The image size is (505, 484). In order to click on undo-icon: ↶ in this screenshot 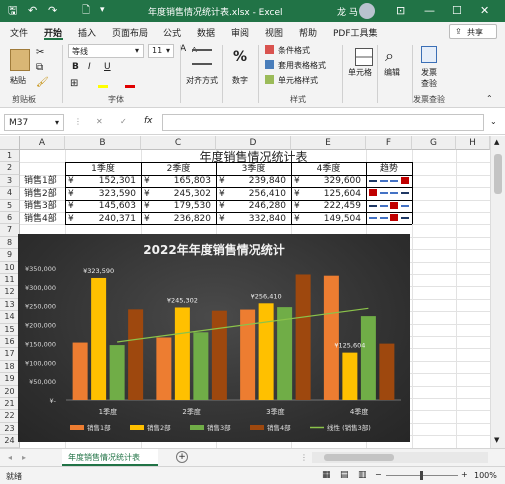, I will do `click(32, 10)`.